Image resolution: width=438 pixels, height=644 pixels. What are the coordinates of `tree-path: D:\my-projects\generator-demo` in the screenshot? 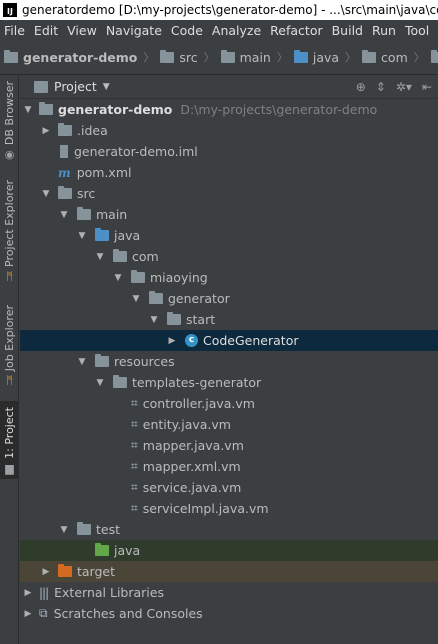 It's located at (279, 109).